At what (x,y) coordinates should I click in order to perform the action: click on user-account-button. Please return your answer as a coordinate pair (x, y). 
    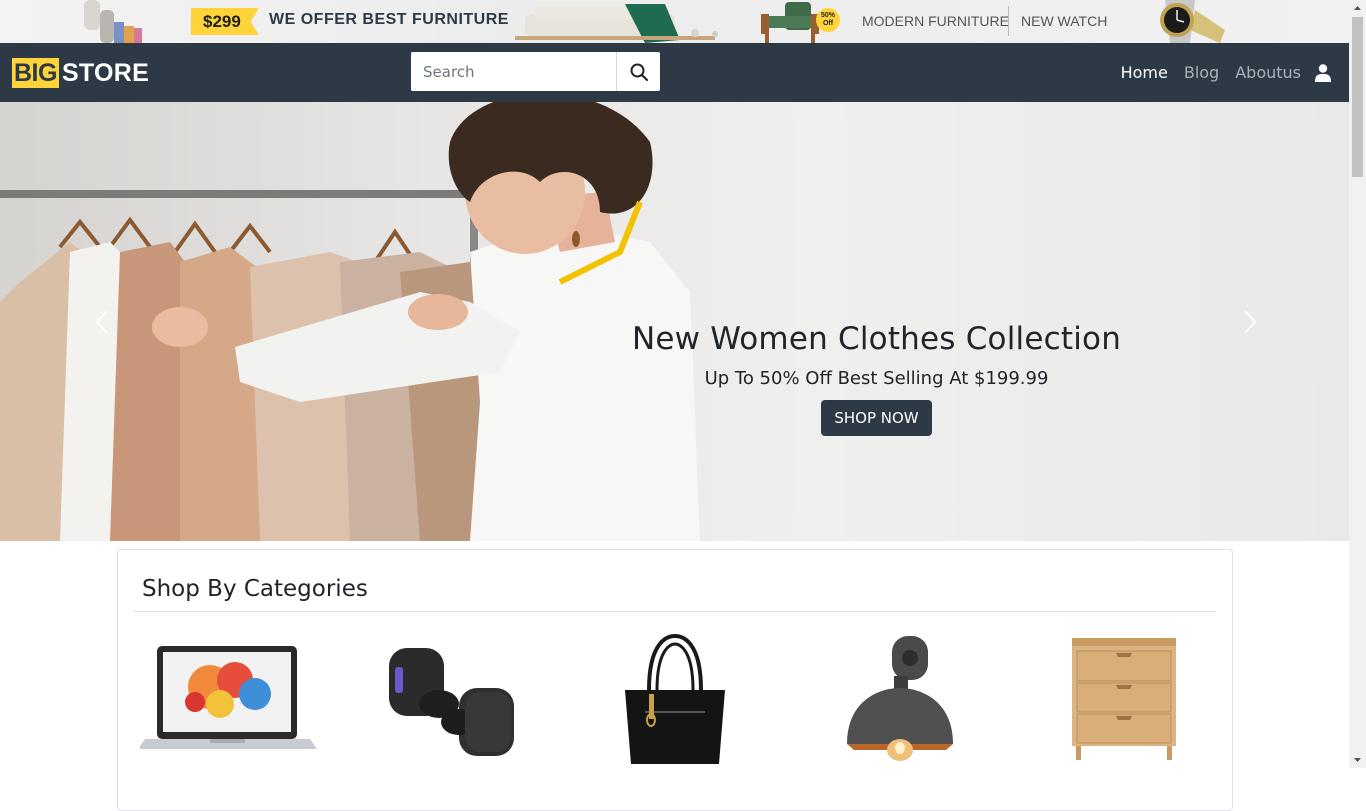
    Looking at the image, I should click on (1323, 72).